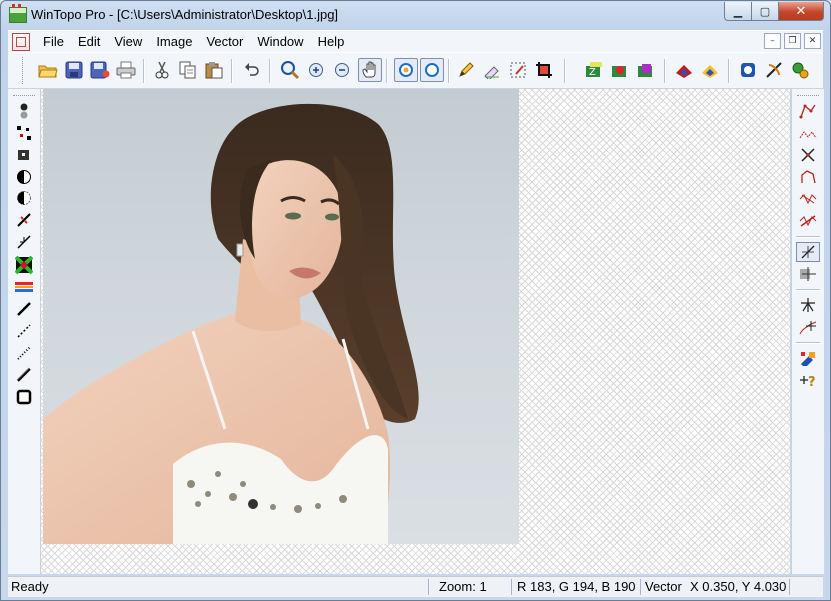 The width and height of the screenshot is (831, 601). I want to click on svg-text: Z, so click(592, 72).